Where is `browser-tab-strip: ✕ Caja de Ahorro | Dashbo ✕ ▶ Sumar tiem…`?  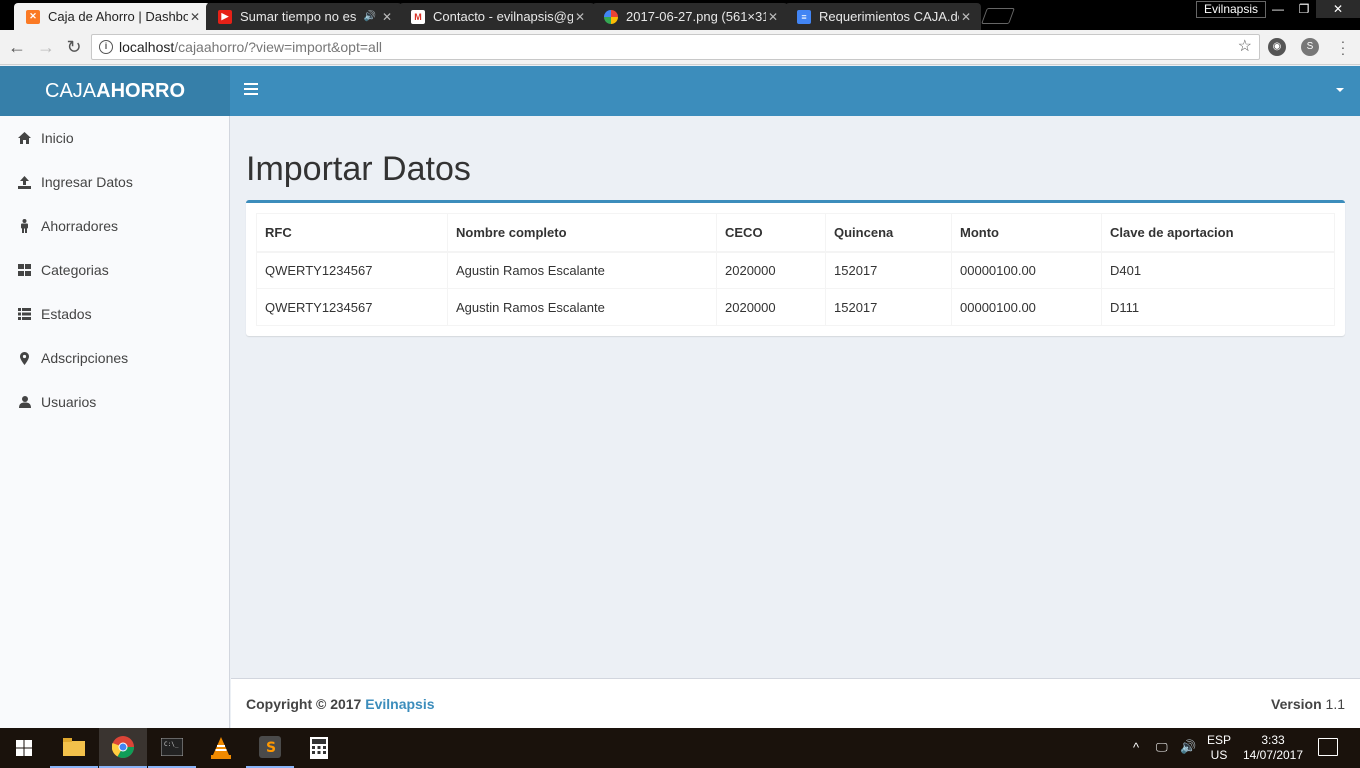
browser-tab-strip: ✕ Caja de Ahorro | Dashbo ✕ ▶ Sumar tiem… is located at coordinates (680, 15).